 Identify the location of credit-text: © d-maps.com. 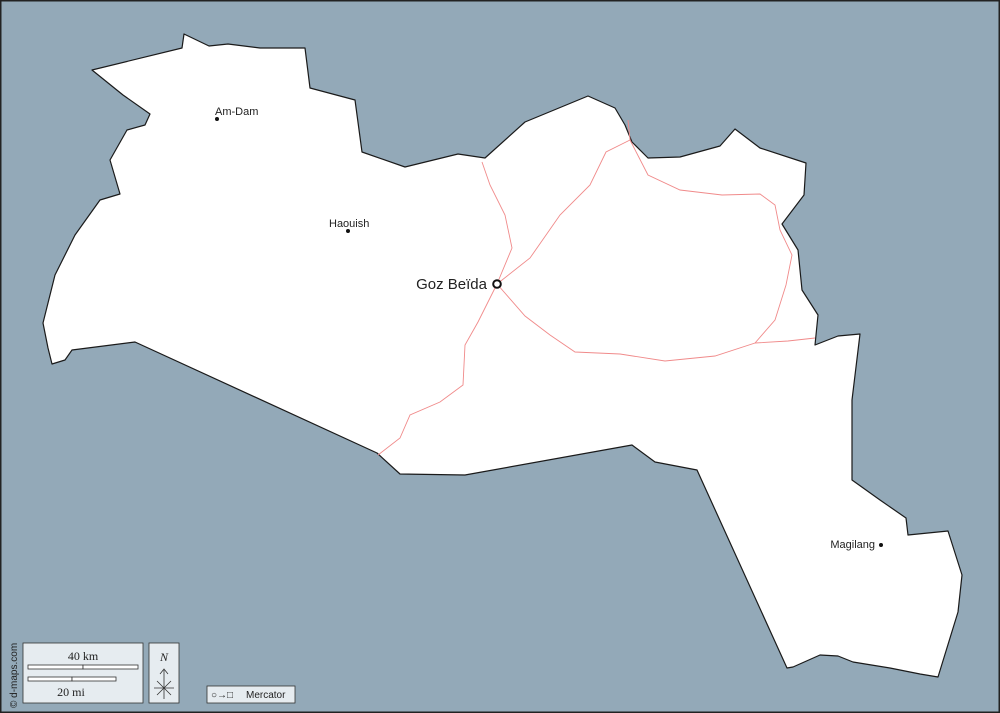
(14, 675).